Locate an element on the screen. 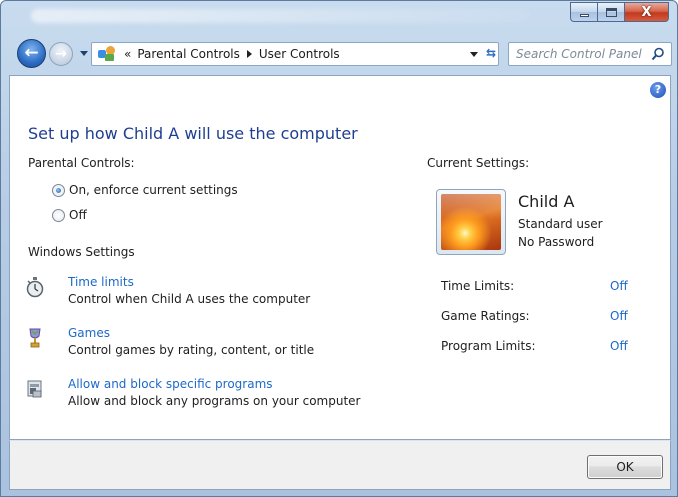 Image resolution: width=678 pixels, height=497 pixels. window-controls: X is located at coordinates (619, 13).